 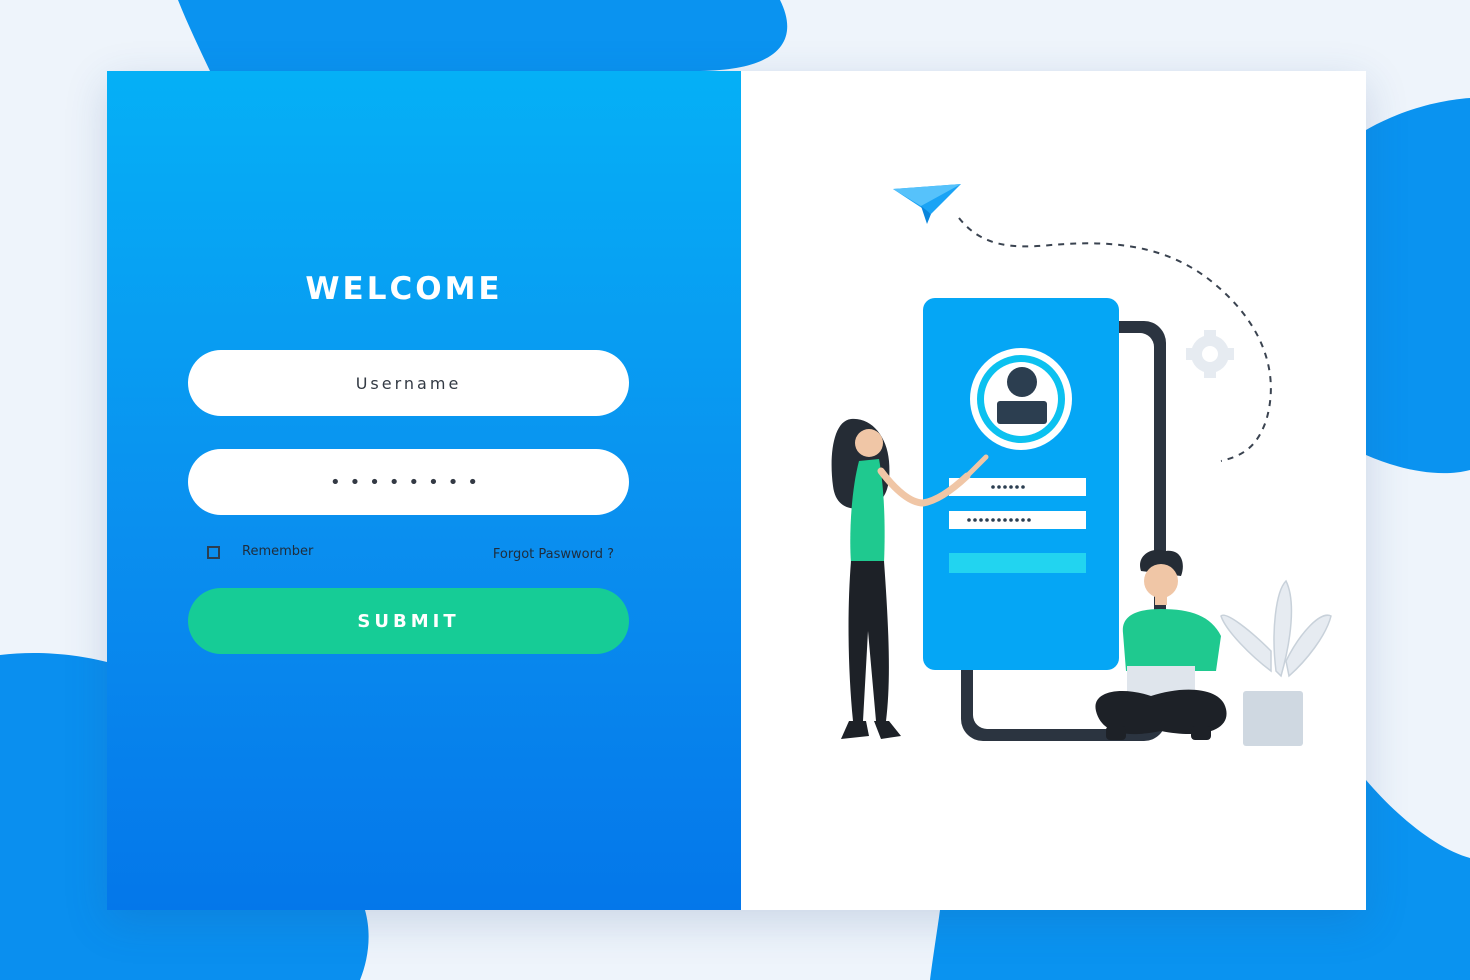 I want to click on username-input, so click(x=408, y=383).